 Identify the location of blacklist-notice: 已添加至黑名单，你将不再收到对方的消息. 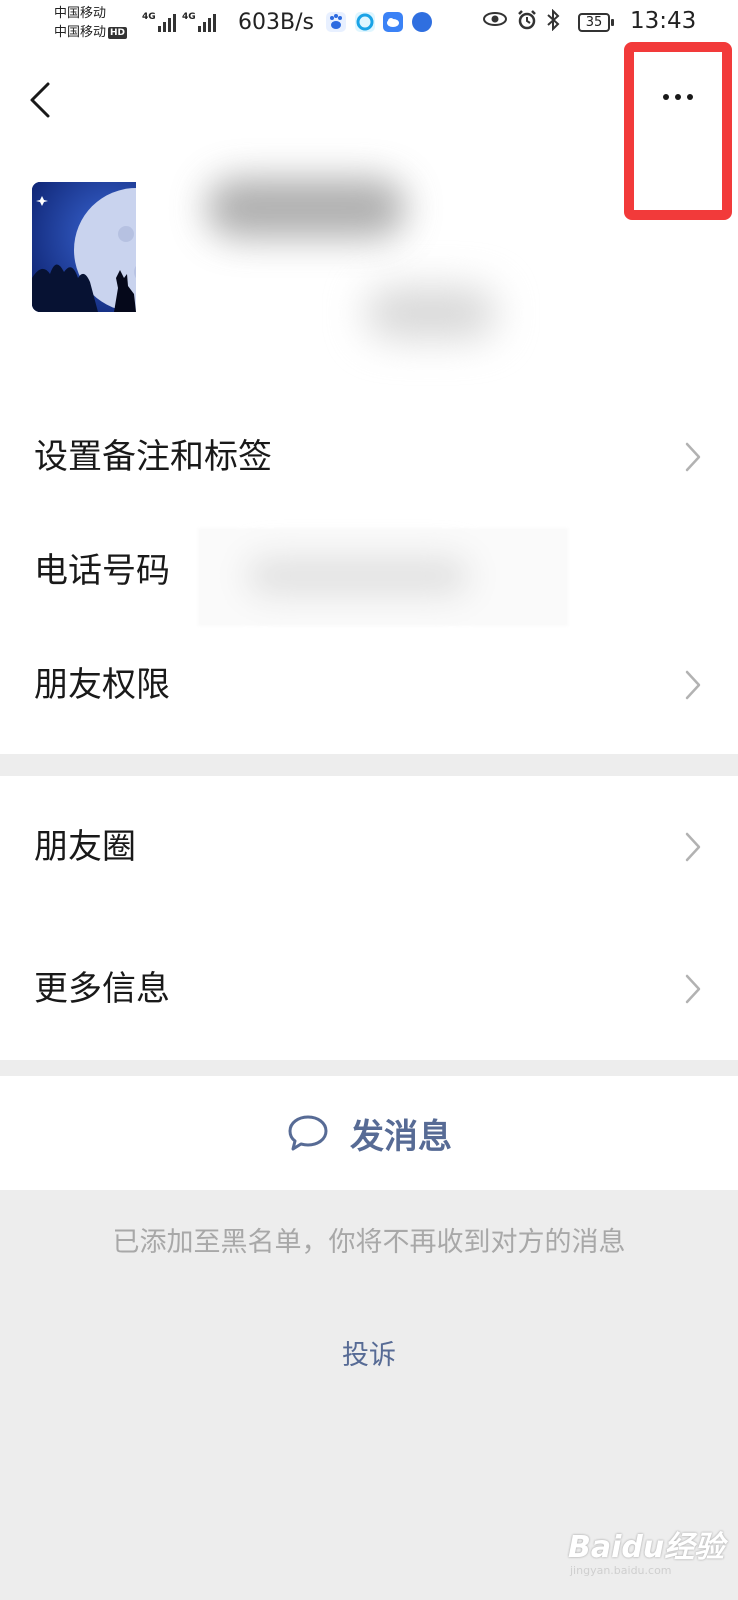
(369, 1242).